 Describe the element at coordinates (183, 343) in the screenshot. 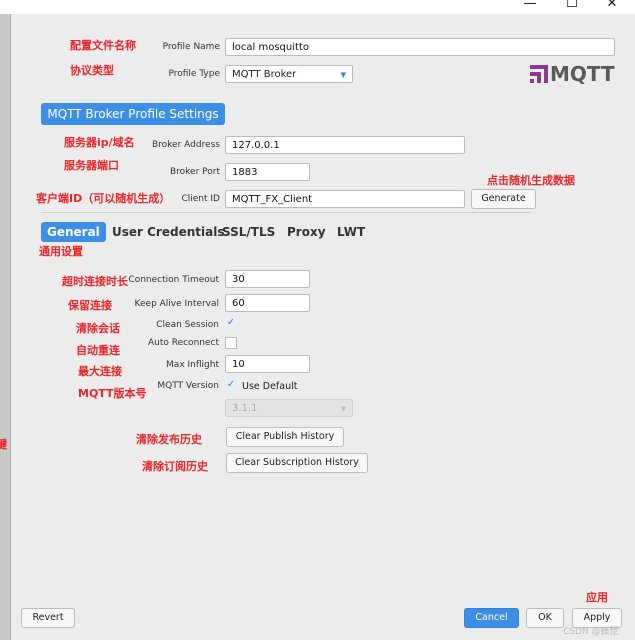

I see `auto-reconnect-label: Auto Reconnect` at that location.